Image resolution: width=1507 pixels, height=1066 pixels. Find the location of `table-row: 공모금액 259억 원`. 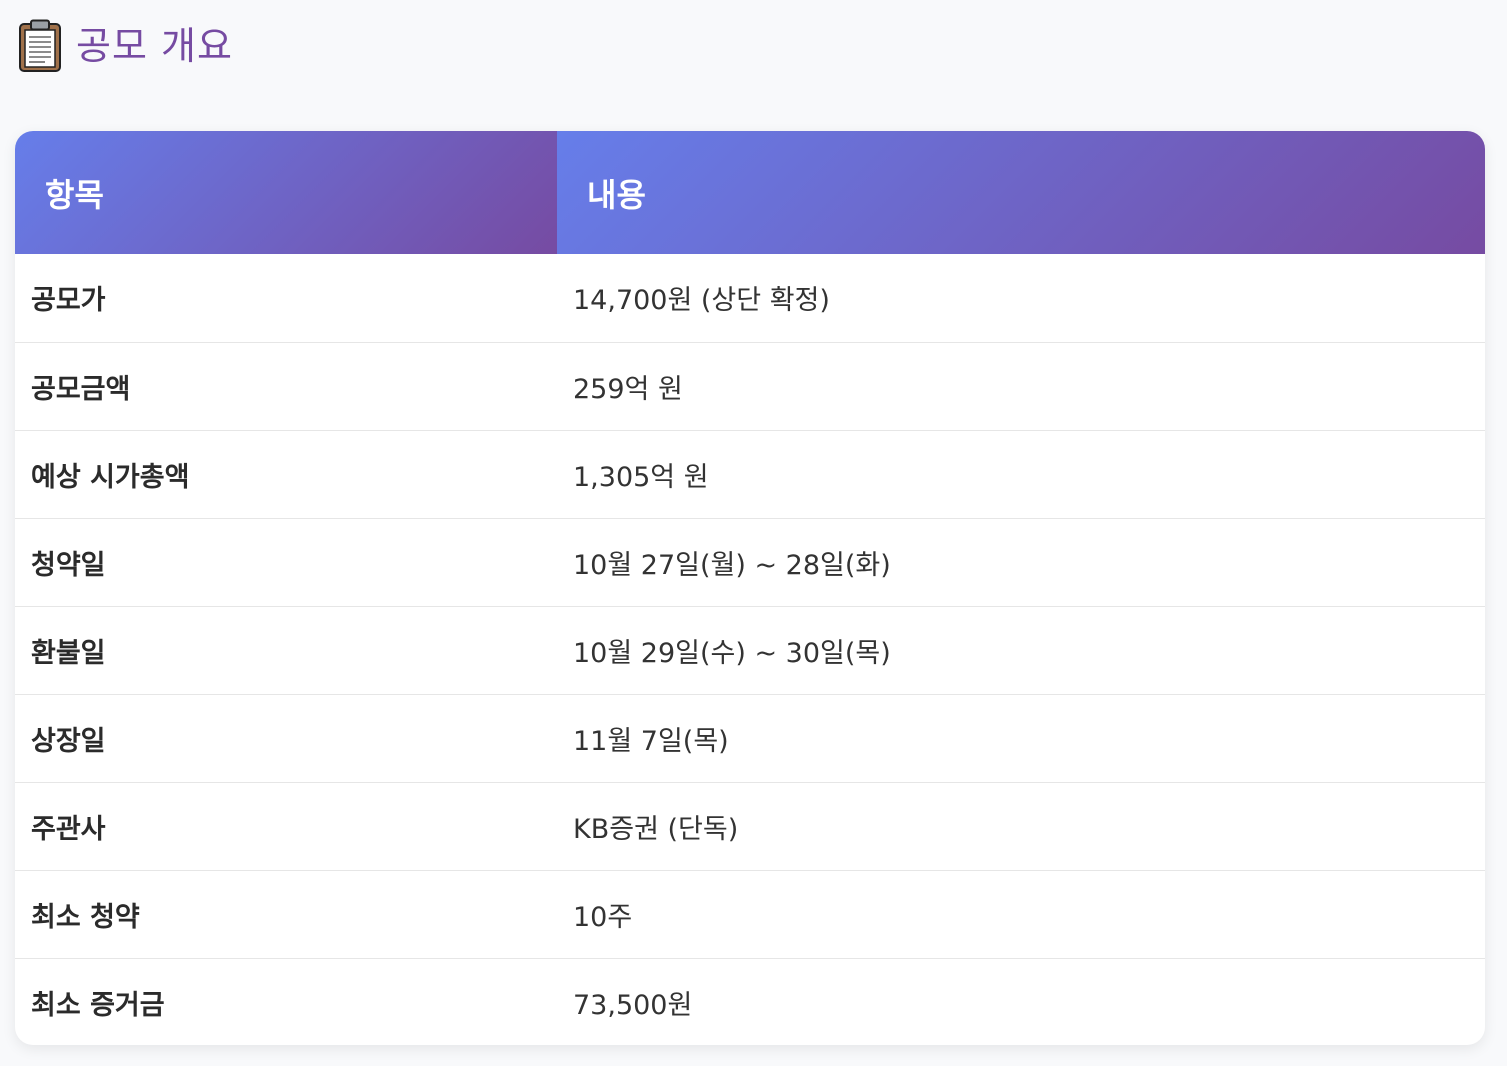

table-row: 공모금액 259억 원 is located at coordinates (750, 385).